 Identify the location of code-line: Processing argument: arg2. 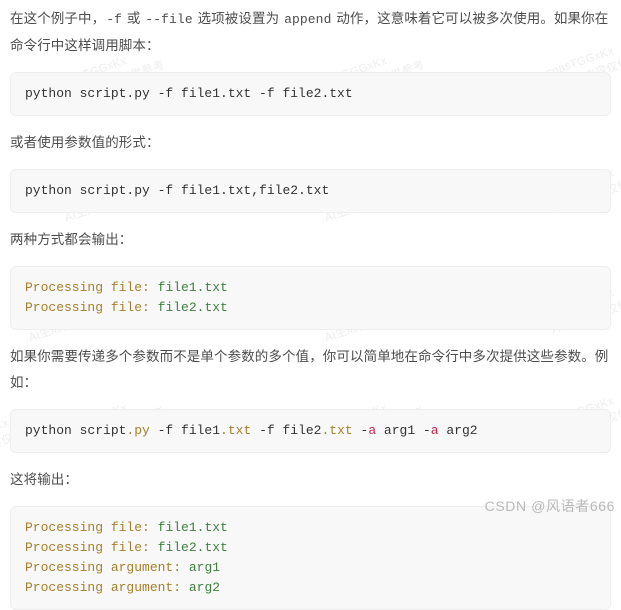
(310, 588).